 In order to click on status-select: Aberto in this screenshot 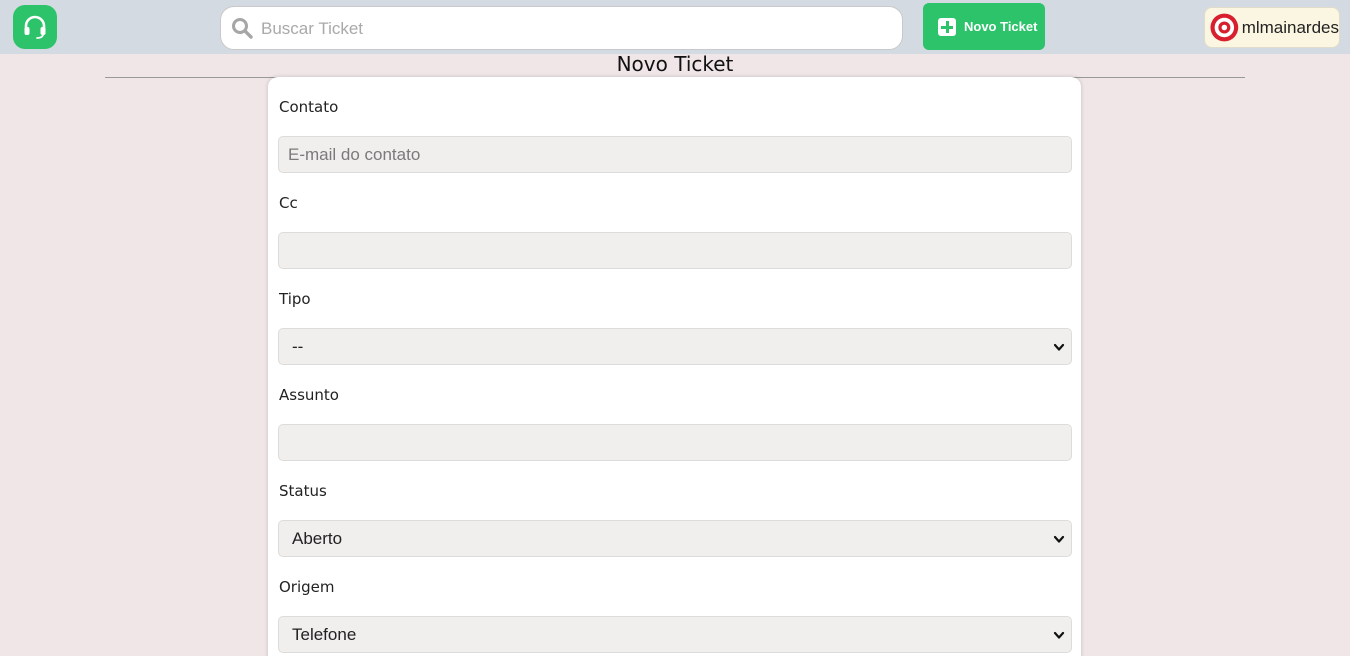, I will do `click(675, 538)`.